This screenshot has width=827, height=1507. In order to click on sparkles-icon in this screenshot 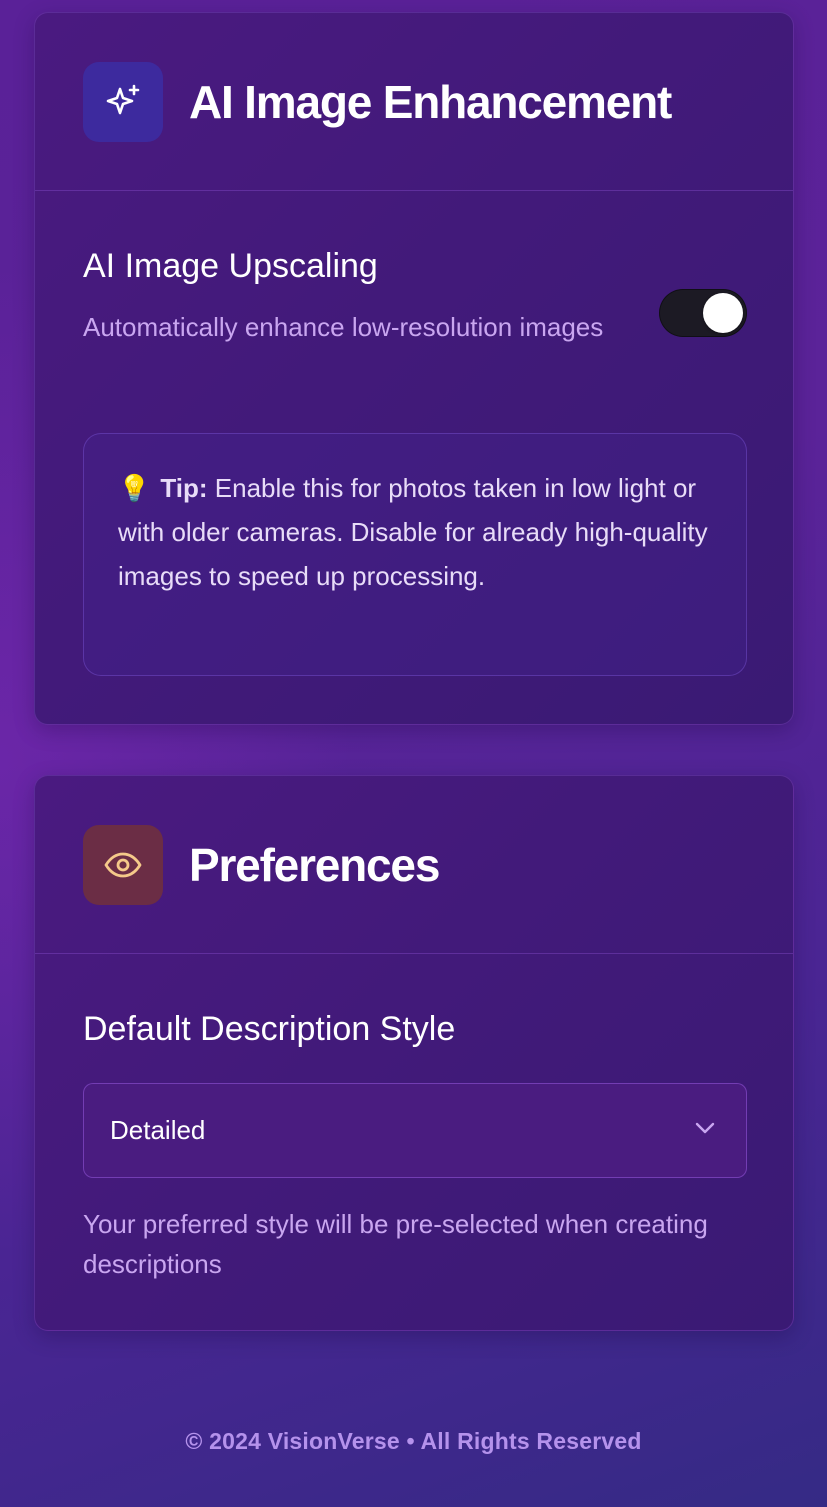, I will do `click(123, 101)`.